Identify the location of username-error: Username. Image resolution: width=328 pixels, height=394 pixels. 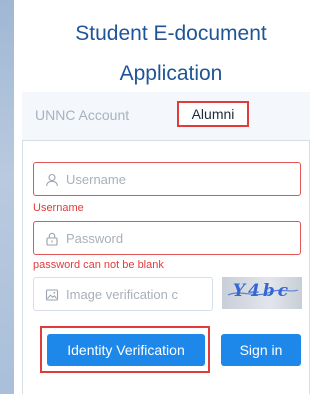
(58, 208).